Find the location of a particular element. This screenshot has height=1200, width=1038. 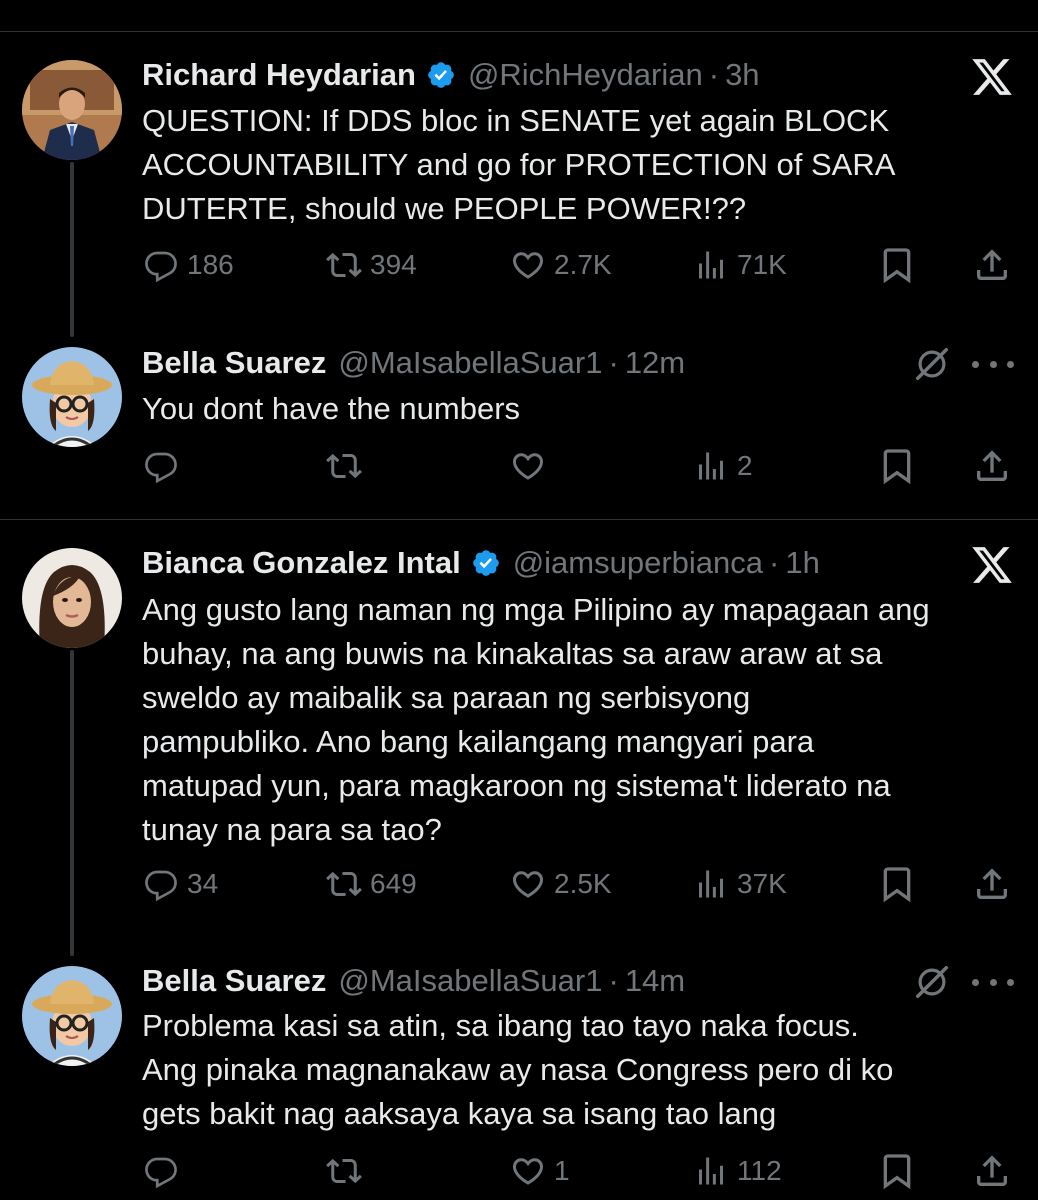

views-button: 37K is located at coordinates (740, 884).